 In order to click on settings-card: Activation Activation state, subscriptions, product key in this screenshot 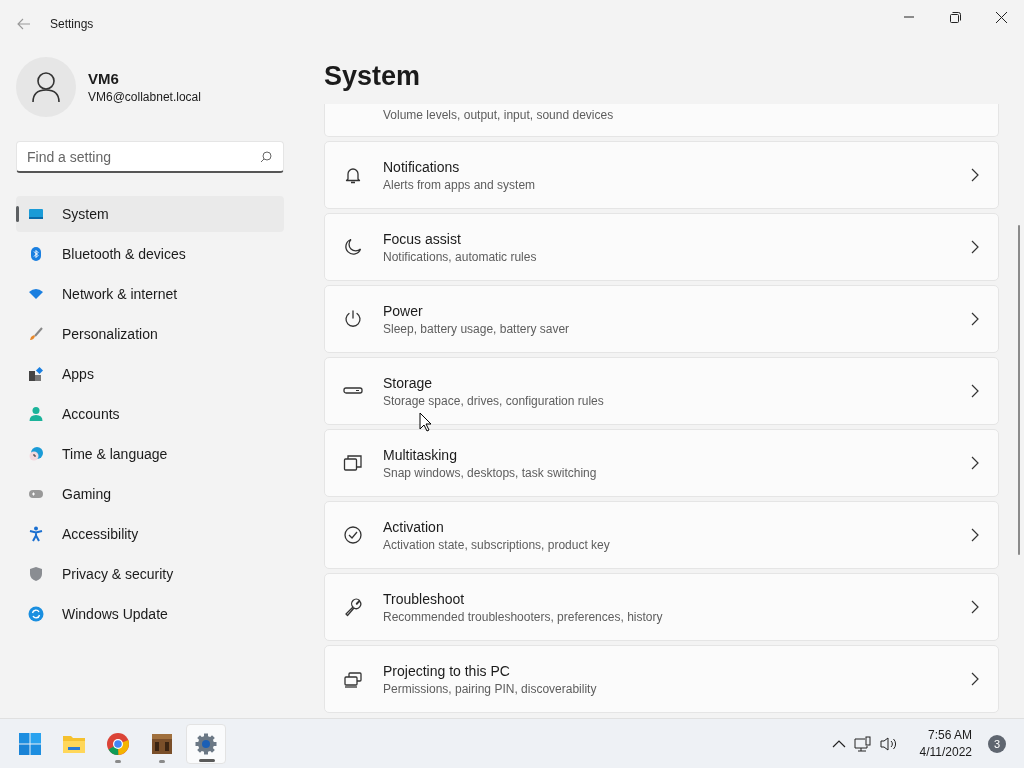, I will do `click(661, 535)`.